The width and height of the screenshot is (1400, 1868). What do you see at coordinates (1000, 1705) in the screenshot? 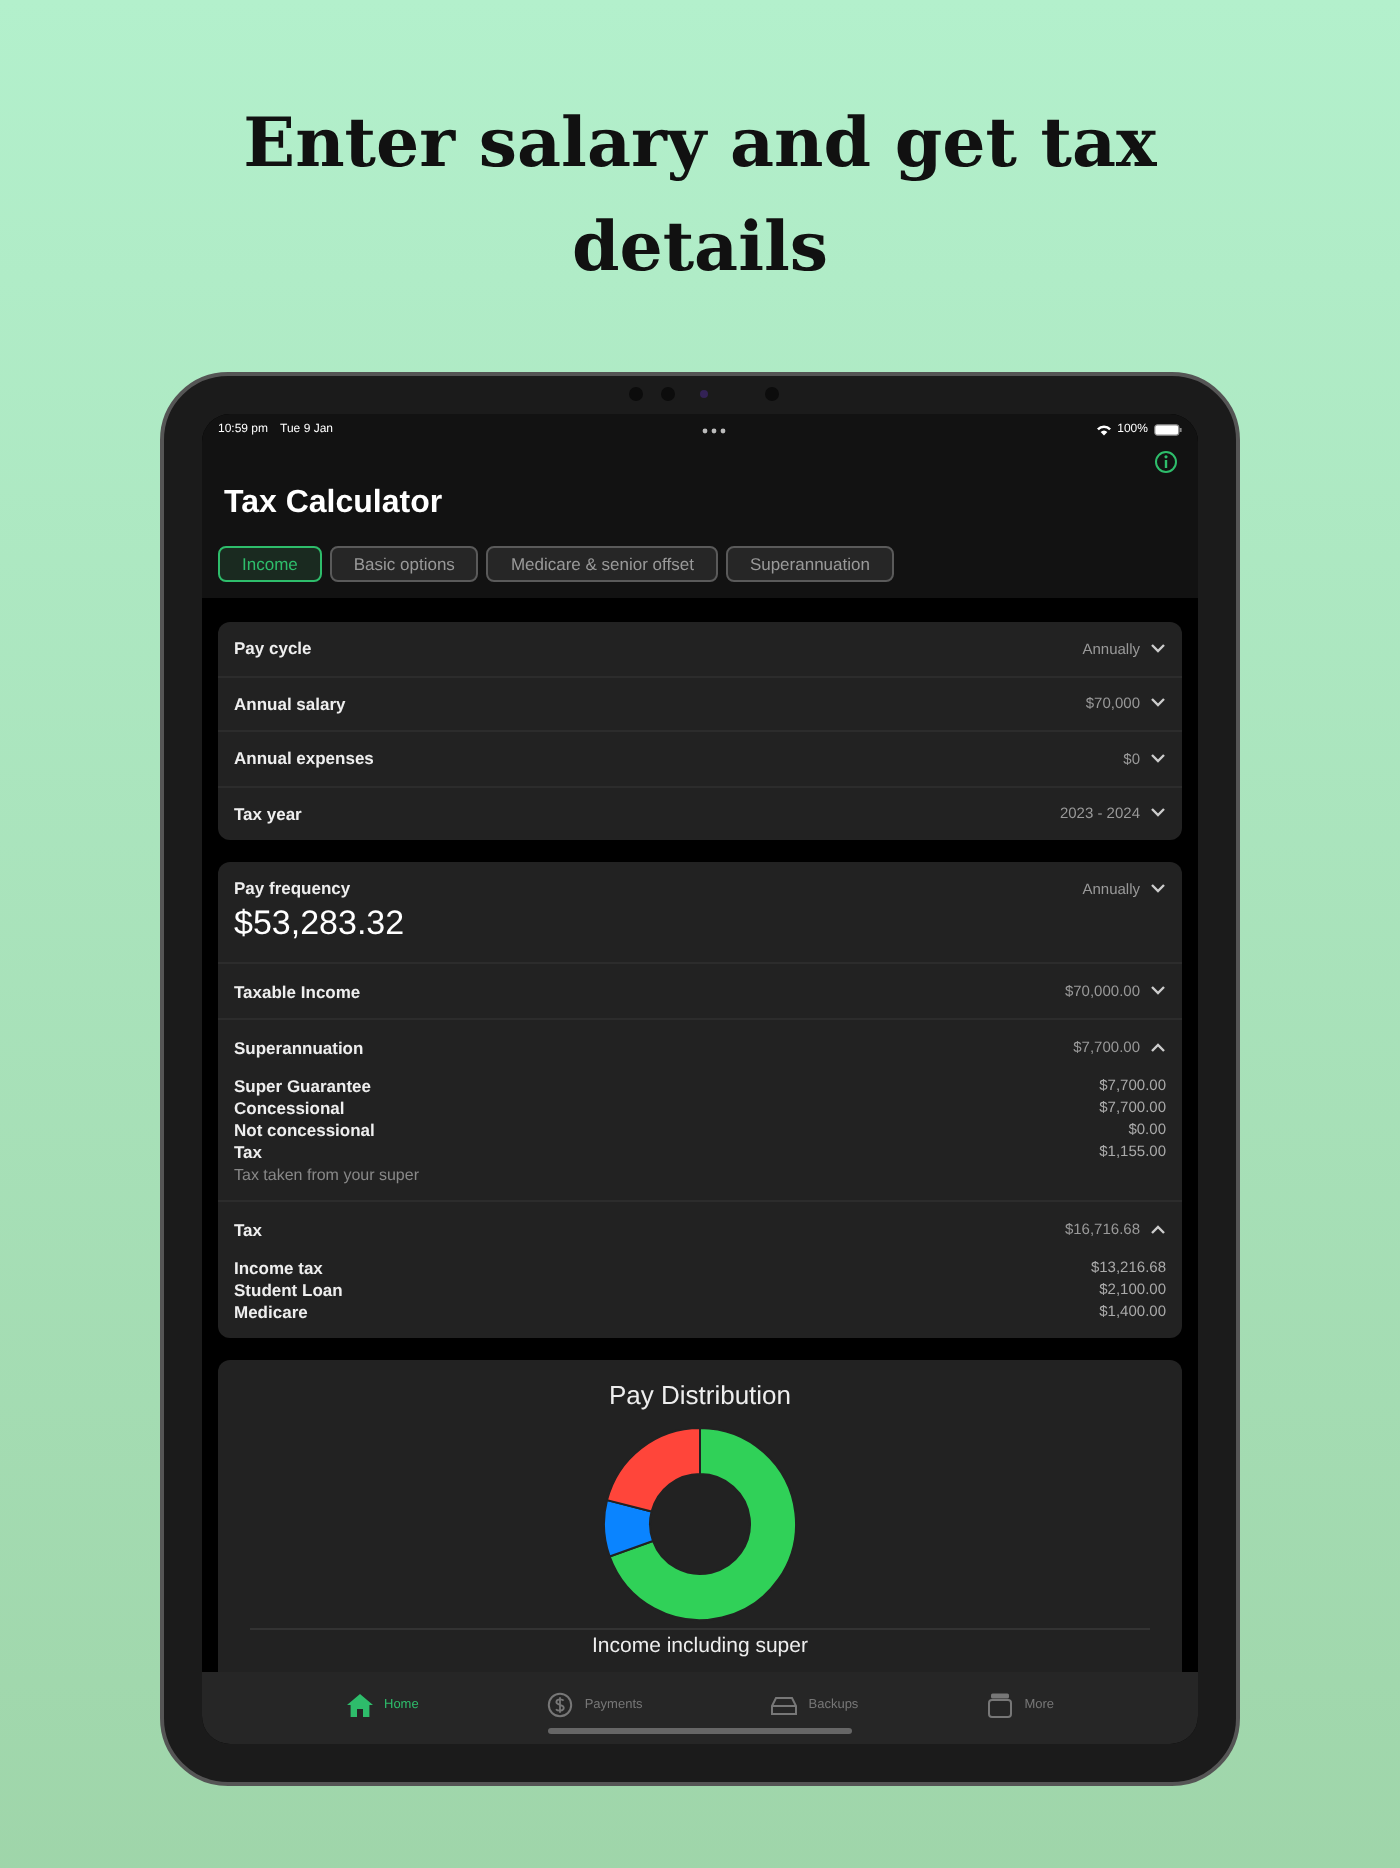
I see `archive-box-icon` at bounding box center [1000, 1705].